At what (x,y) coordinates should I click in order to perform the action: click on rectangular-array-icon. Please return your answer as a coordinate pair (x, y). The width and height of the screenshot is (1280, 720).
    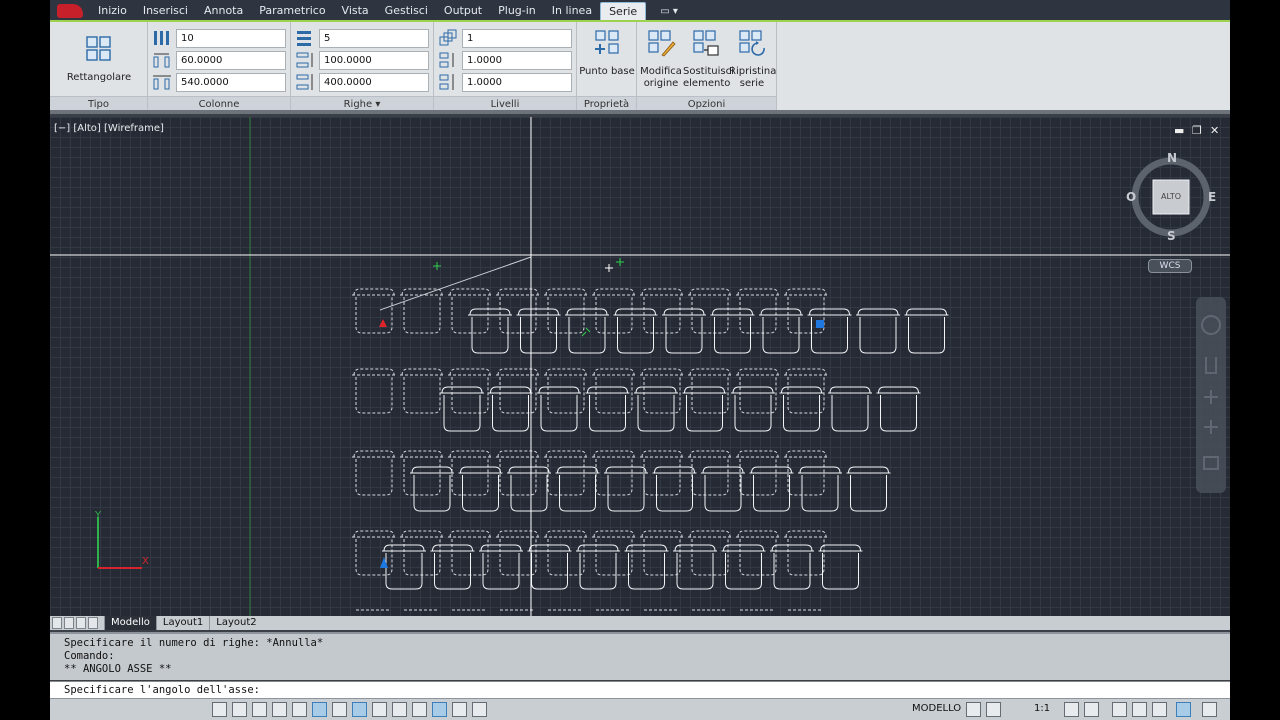
    Looking at the image, I should click on (98, 48).